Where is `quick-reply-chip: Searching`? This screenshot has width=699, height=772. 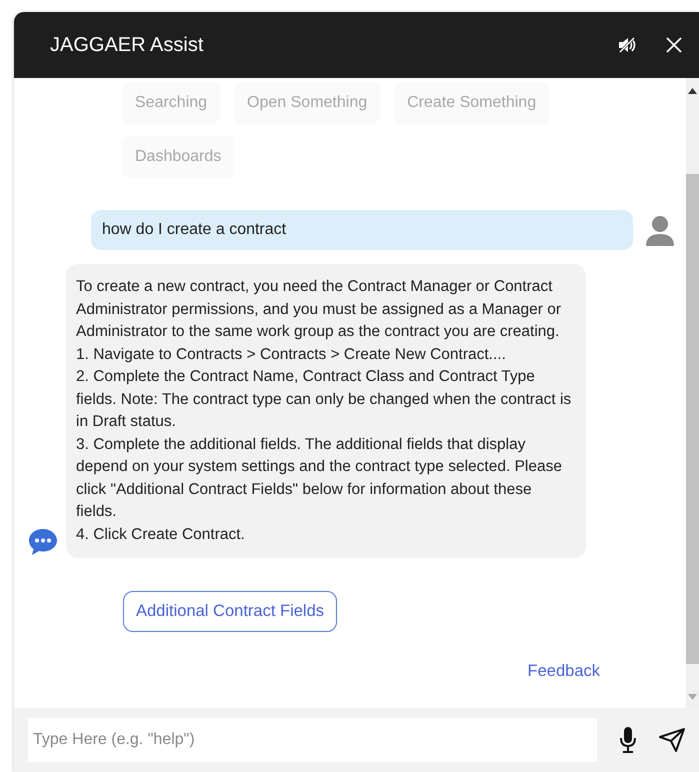
quick-reply-chip: Searching is located at coordinates (171, 103).